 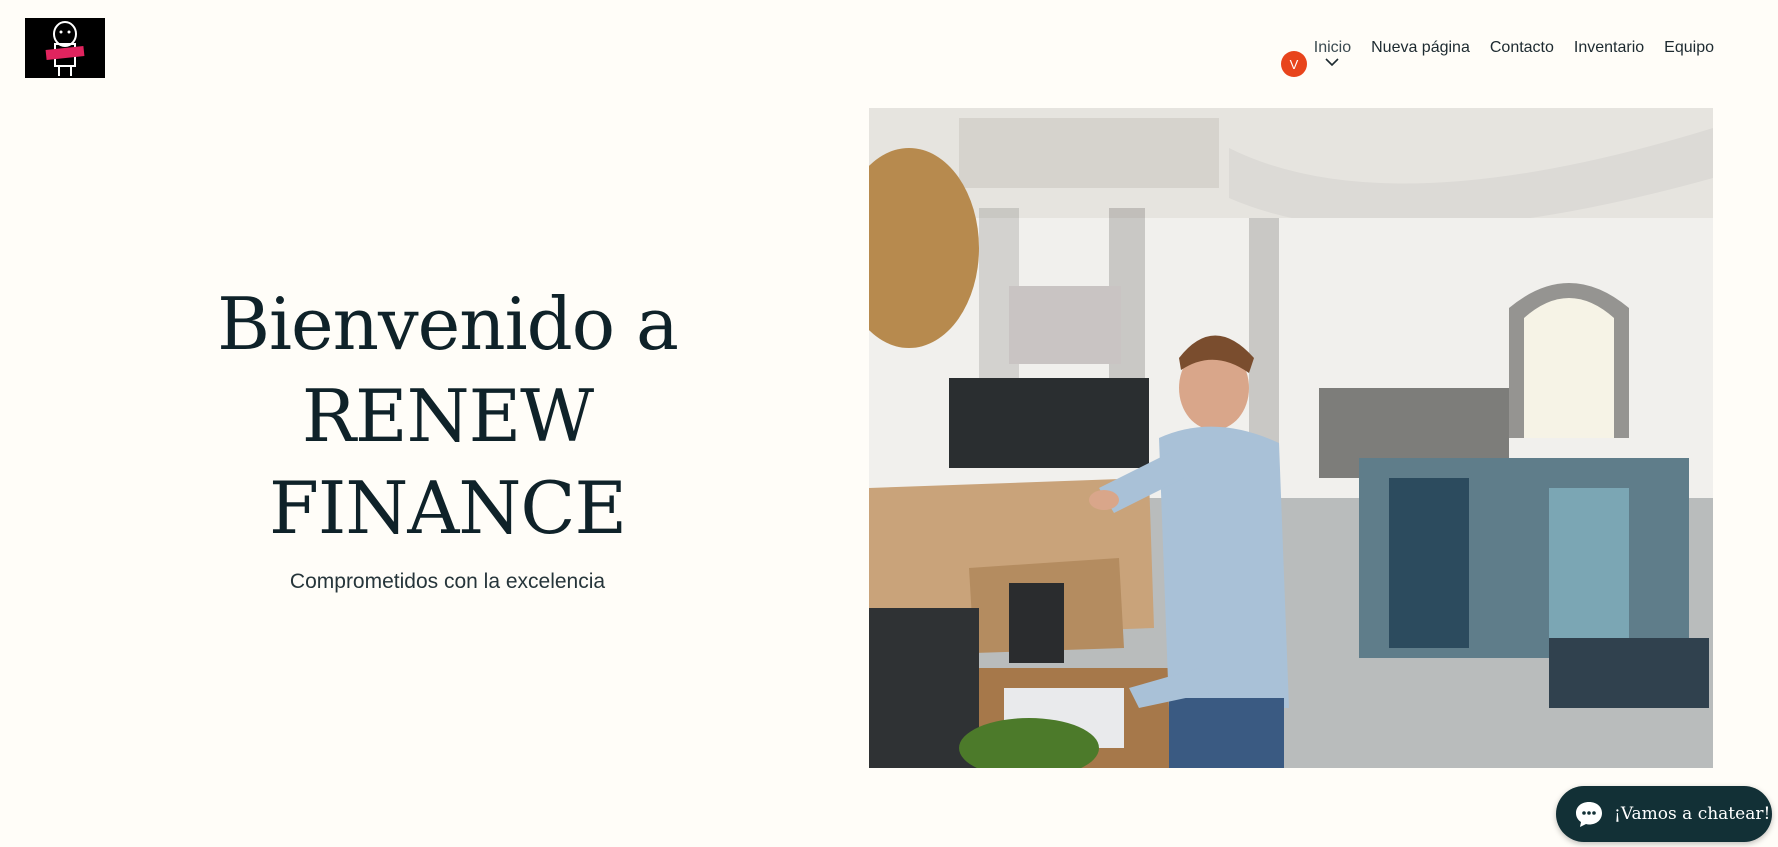 I want to click on user-avatar: V, so click(x=1294, y=64).